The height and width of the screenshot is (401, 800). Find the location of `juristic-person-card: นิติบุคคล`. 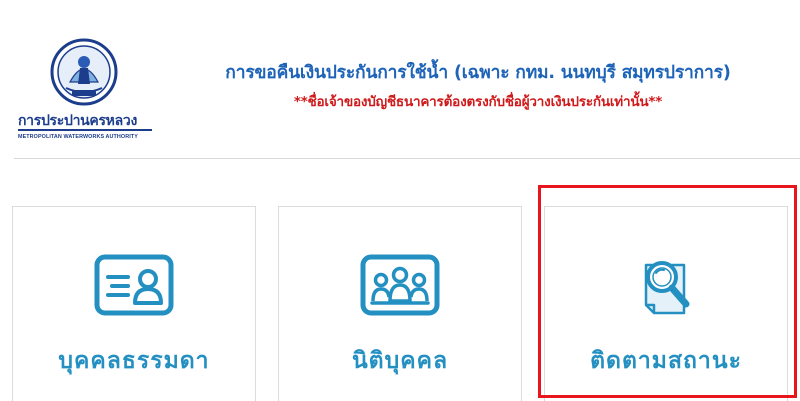

juristic-person-card: นิติบุคคล is located at coordinates (400, 303).